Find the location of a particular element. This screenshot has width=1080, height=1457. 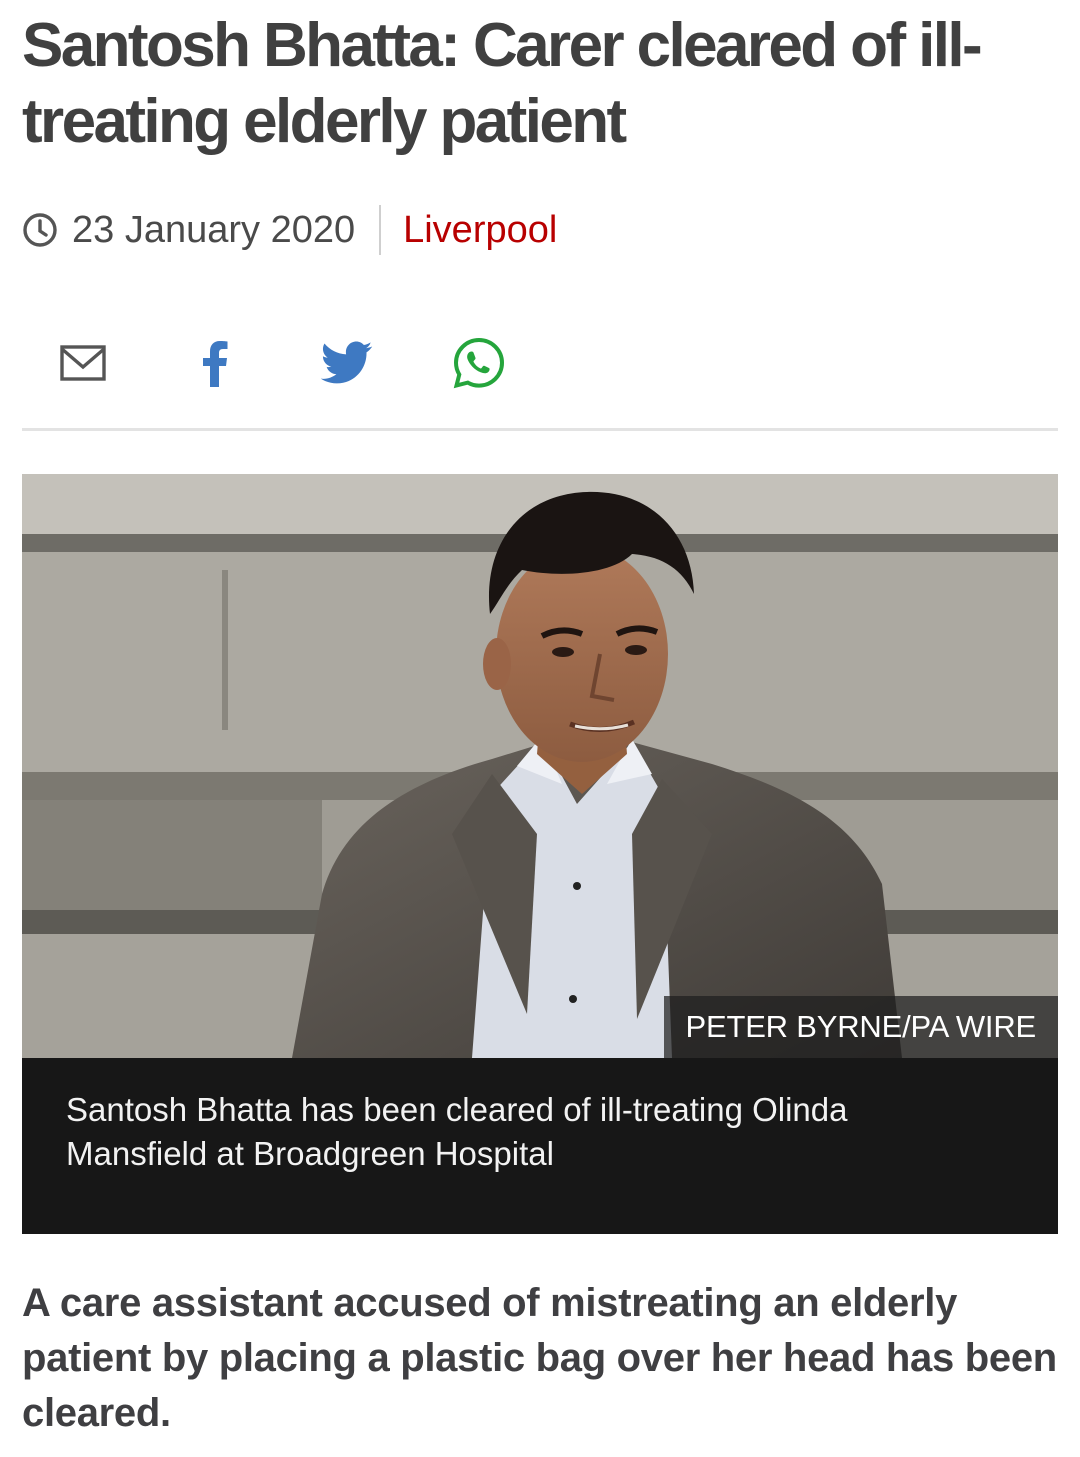

email-icon is located at coordinates (83, 363).